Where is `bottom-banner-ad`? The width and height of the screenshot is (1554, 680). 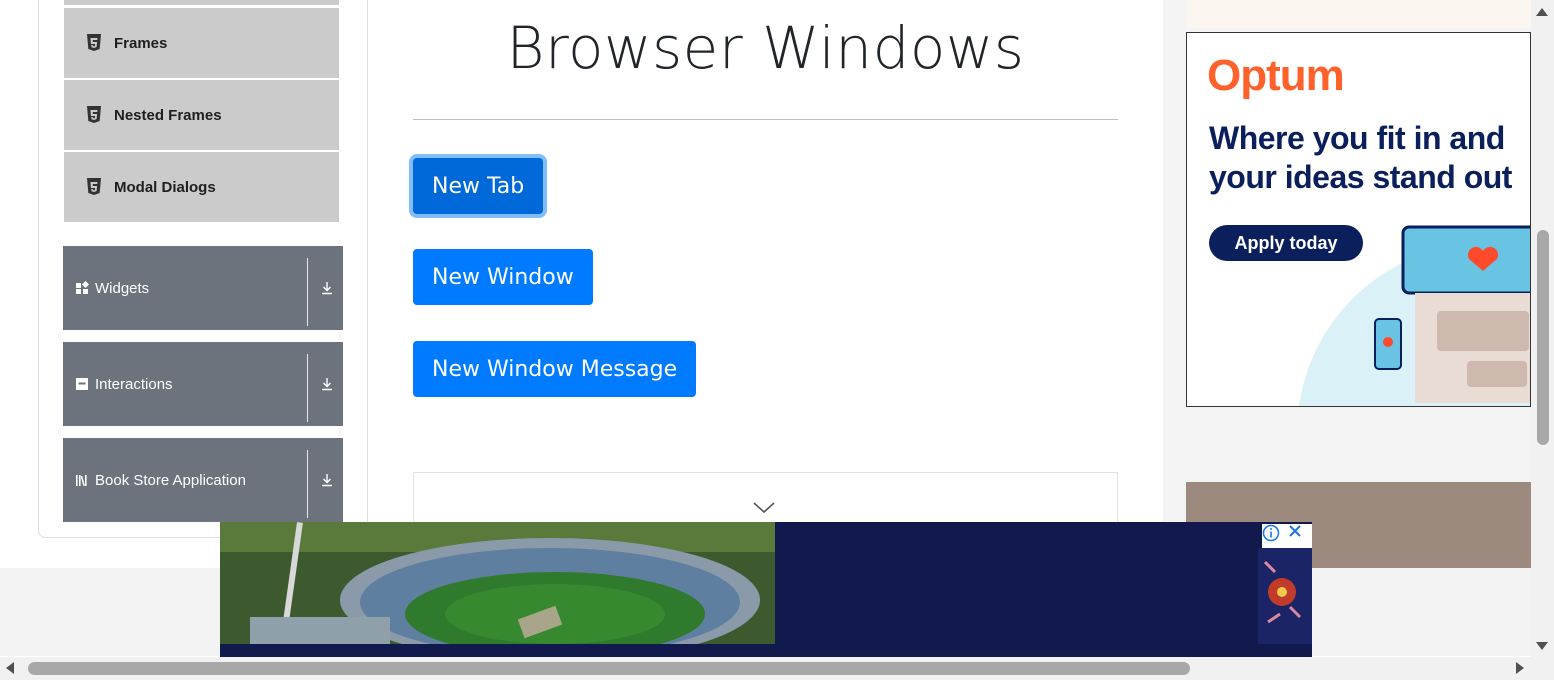 bottom-banner-ad is located at coordinates (766, 589).